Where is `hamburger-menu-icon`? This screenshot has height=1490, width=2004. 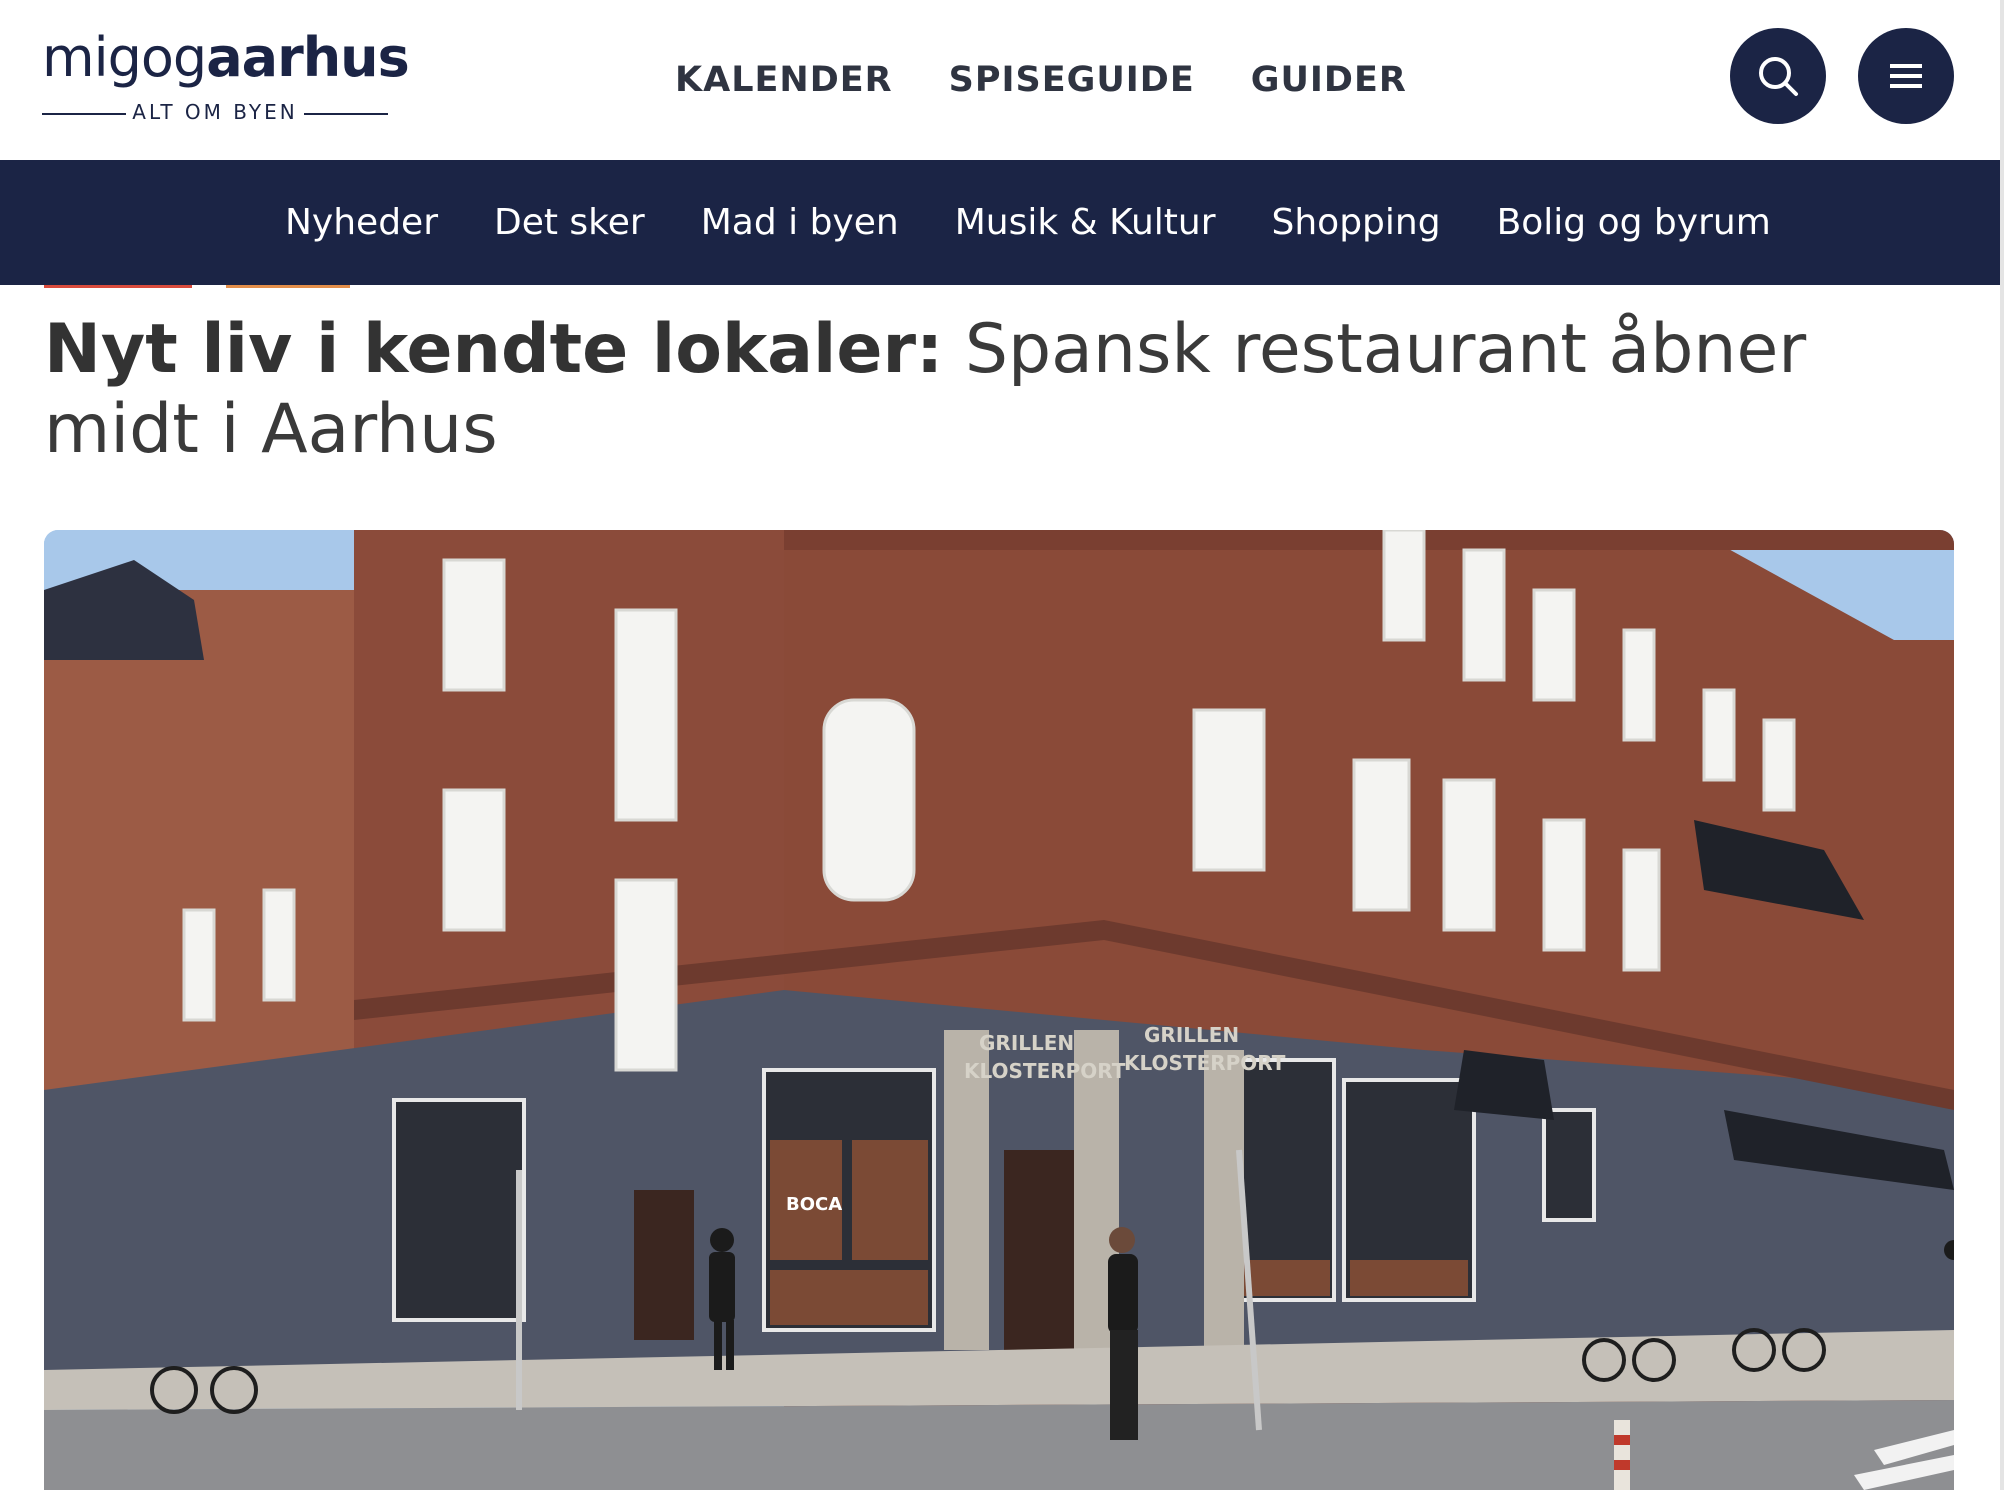 hamburger-menu-icon is located at coordinates (1906, 76).